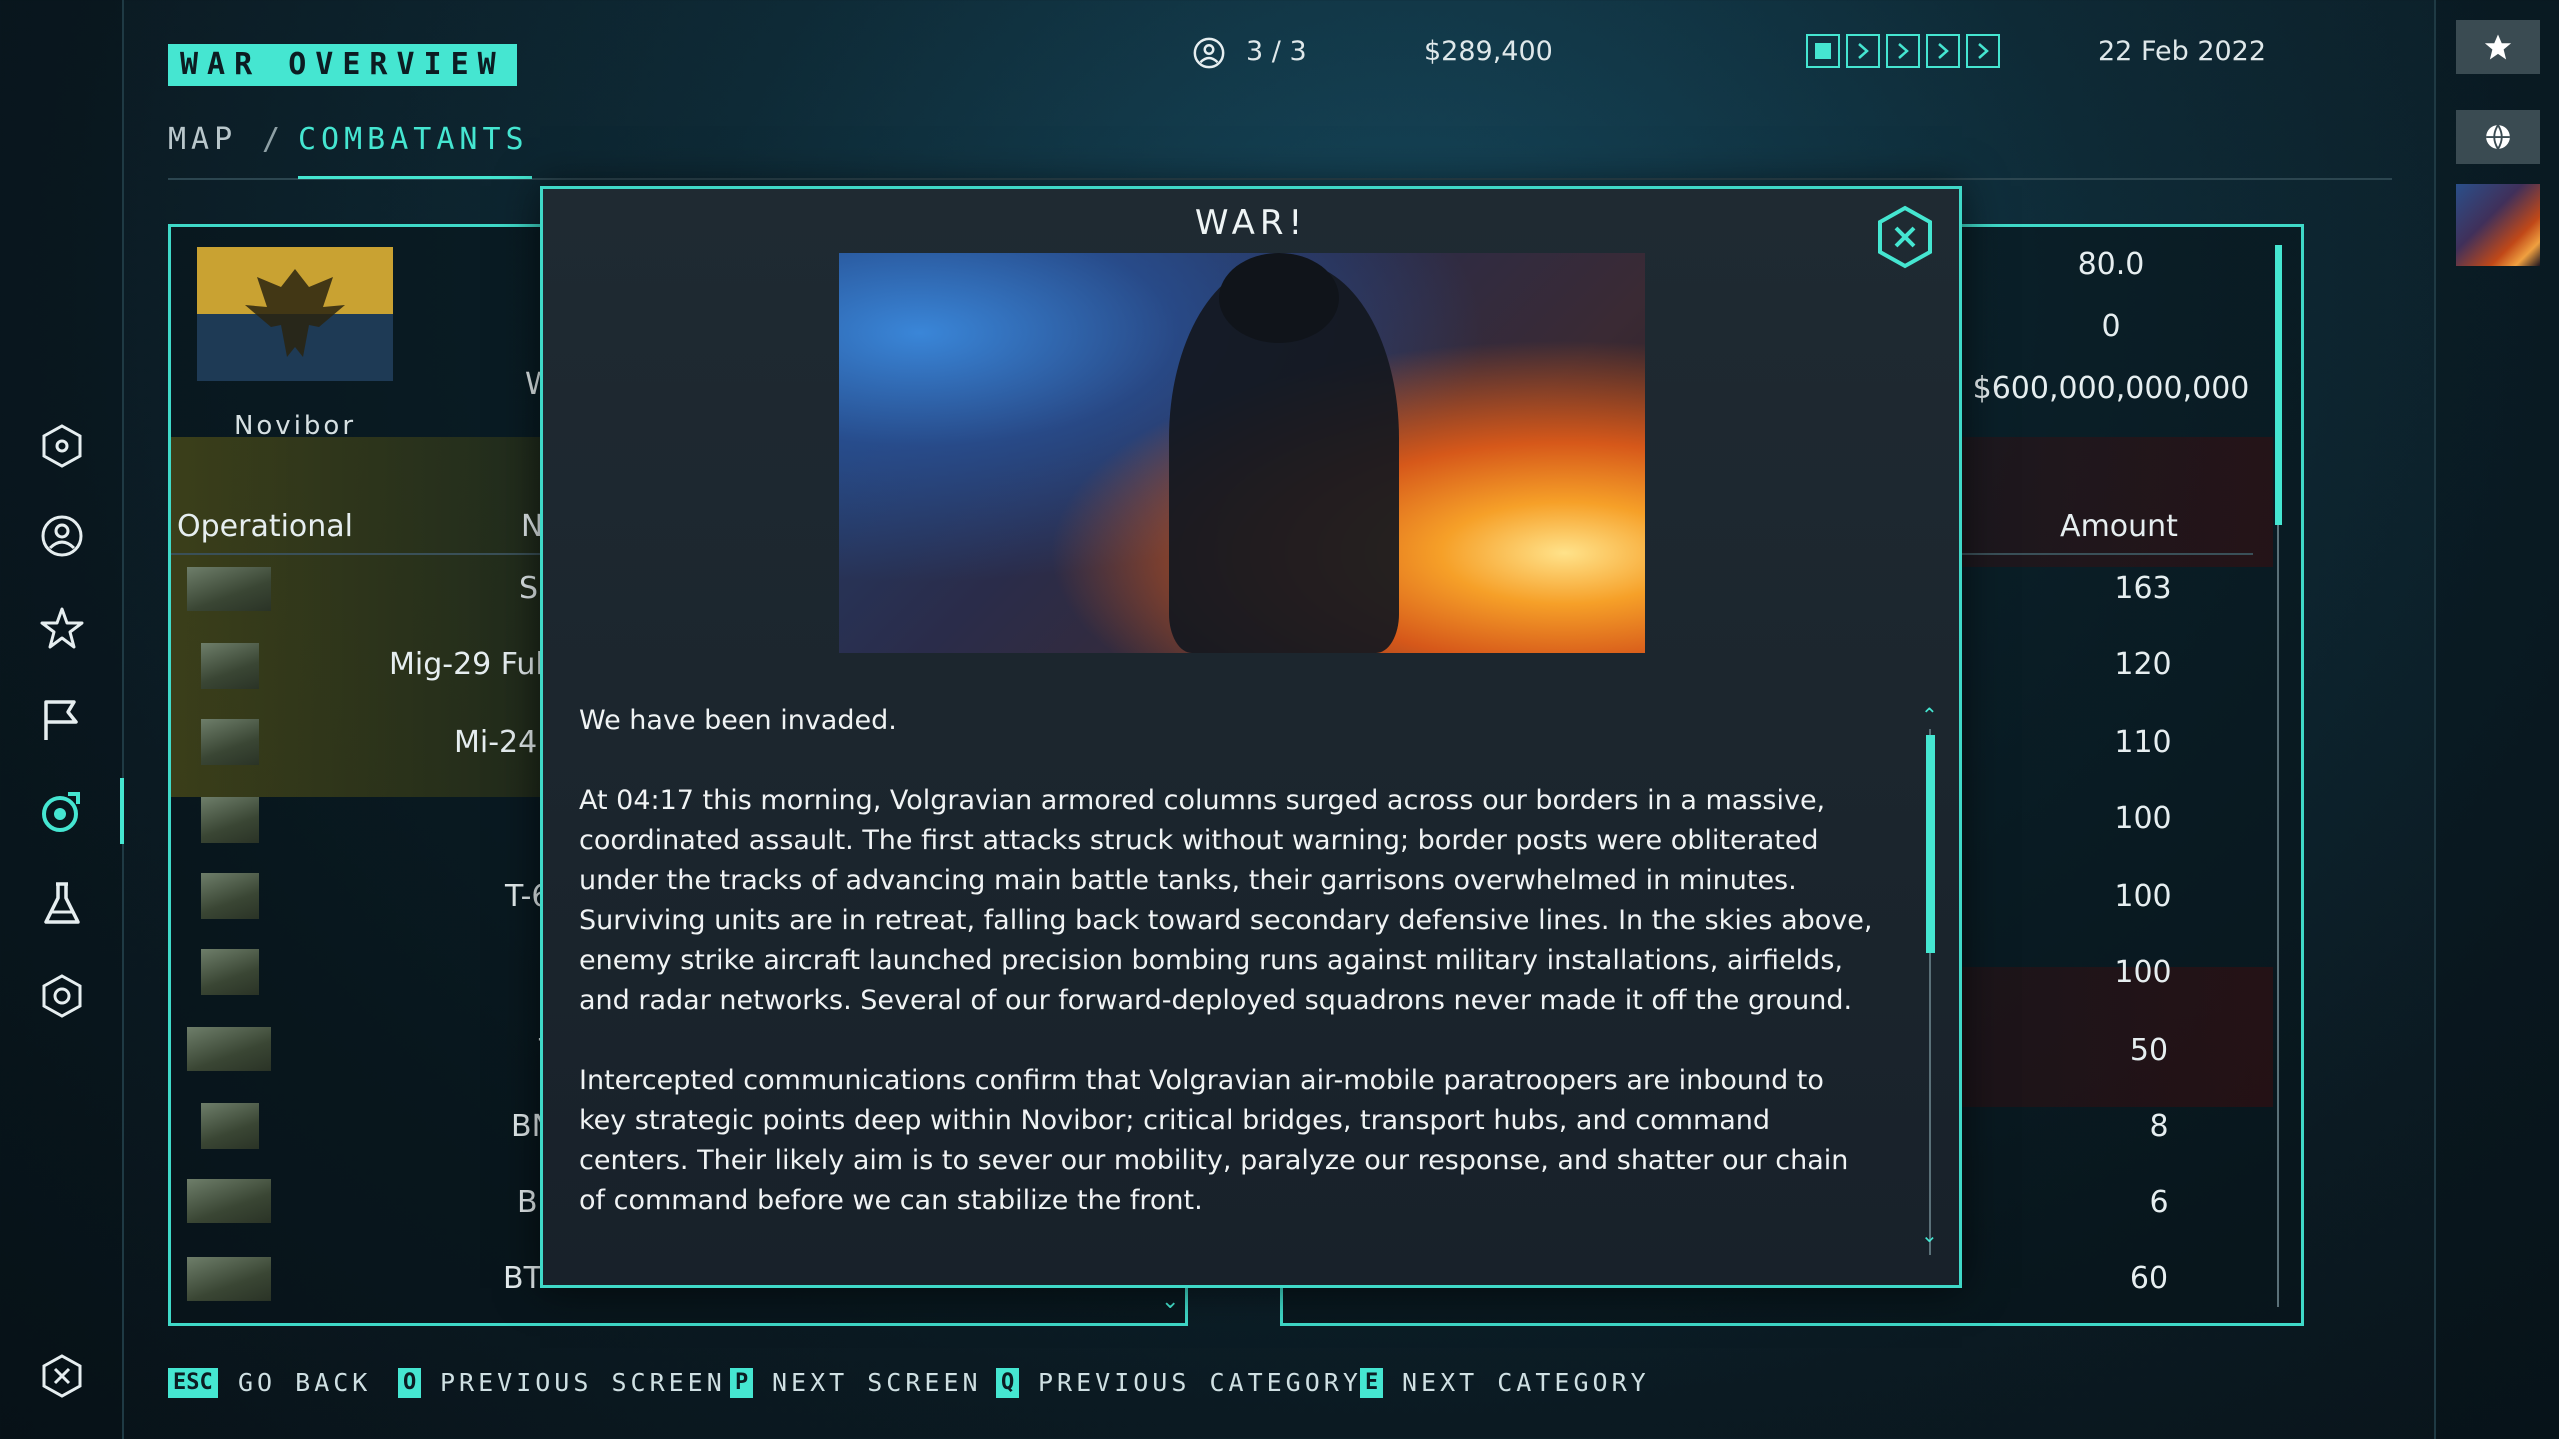 This screenshot has width=2559, height=1439. Describe the element at coordinates (738, 720) in the screenshot. I see `dialog-paragraph: We have been invaded.` at that location.